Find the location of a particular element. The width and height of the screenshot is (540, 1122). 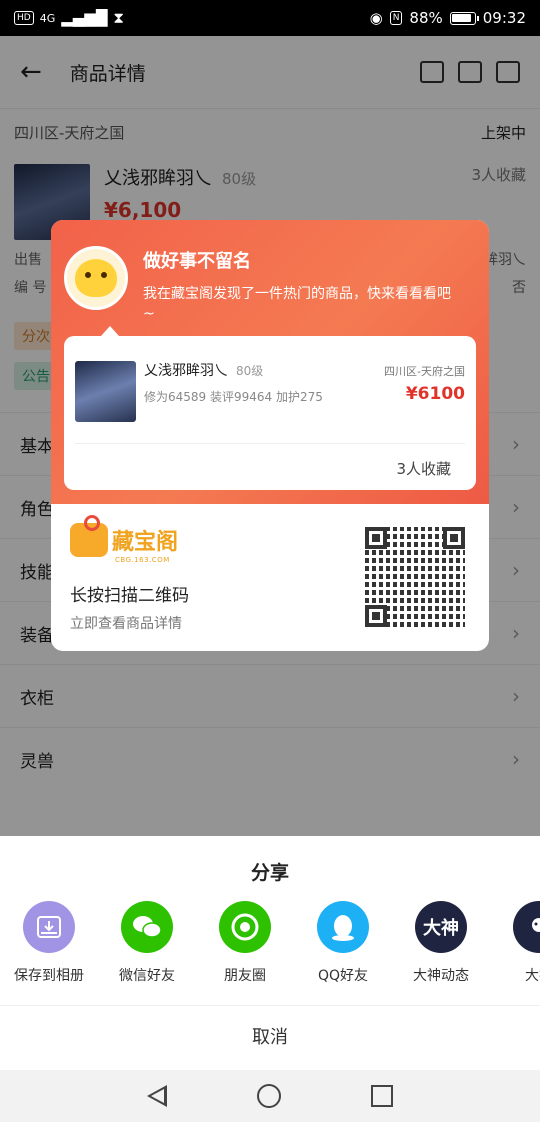

share-qq-friend: QQ好友 is located at coordinates (343, 943).